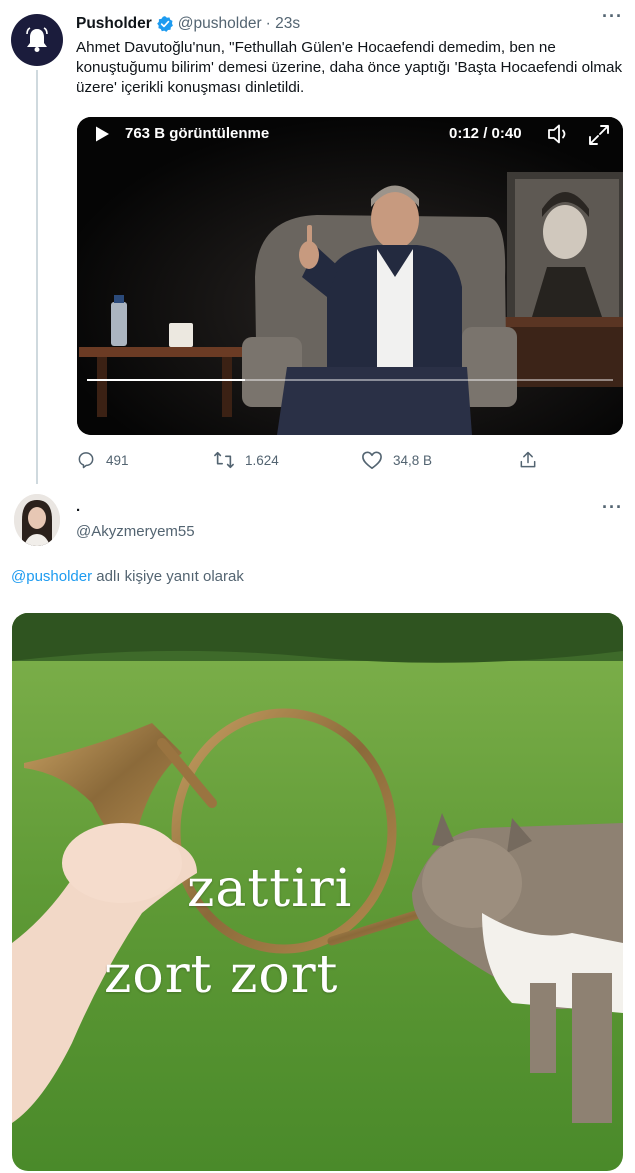  I want to click on reply-author-name: ., so click(78, 506).